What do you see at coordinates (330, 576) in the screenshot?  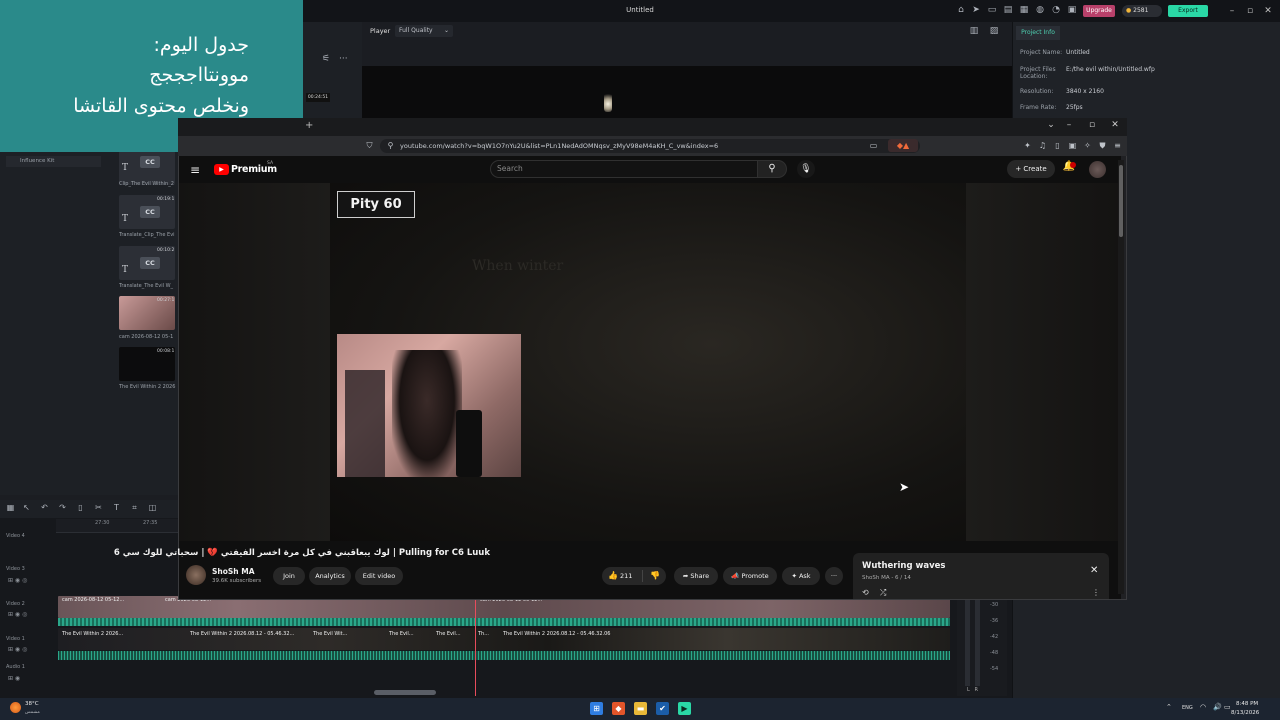 I see `analytics-button: Analytics` at bounding box center [330, 576].